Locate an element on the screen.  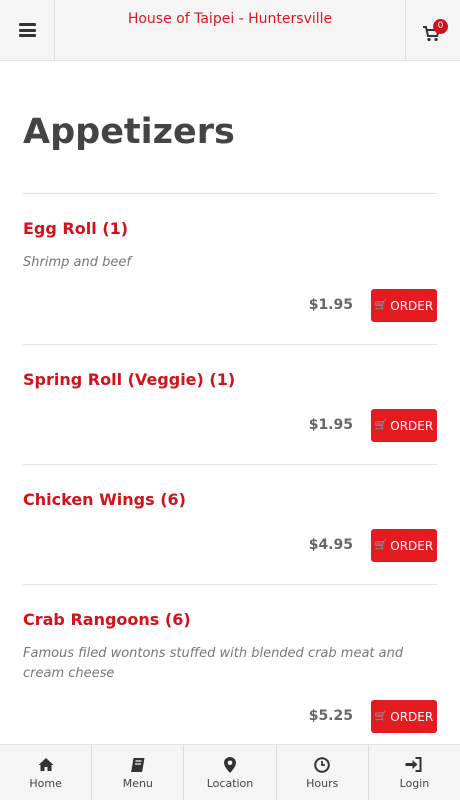
bottom-nav: Home Menu Location Hours Login is located at coordinates (230, 772).